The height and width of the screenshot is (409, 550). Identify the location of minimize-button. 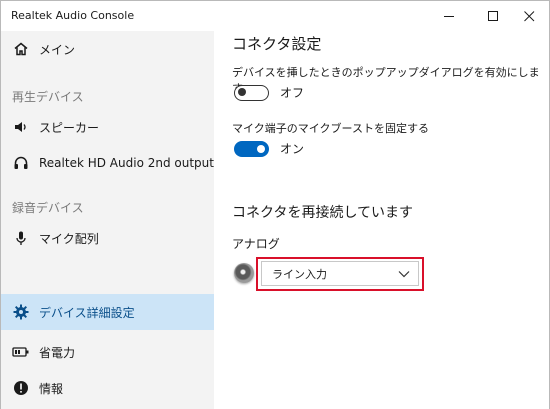
(449, 16).